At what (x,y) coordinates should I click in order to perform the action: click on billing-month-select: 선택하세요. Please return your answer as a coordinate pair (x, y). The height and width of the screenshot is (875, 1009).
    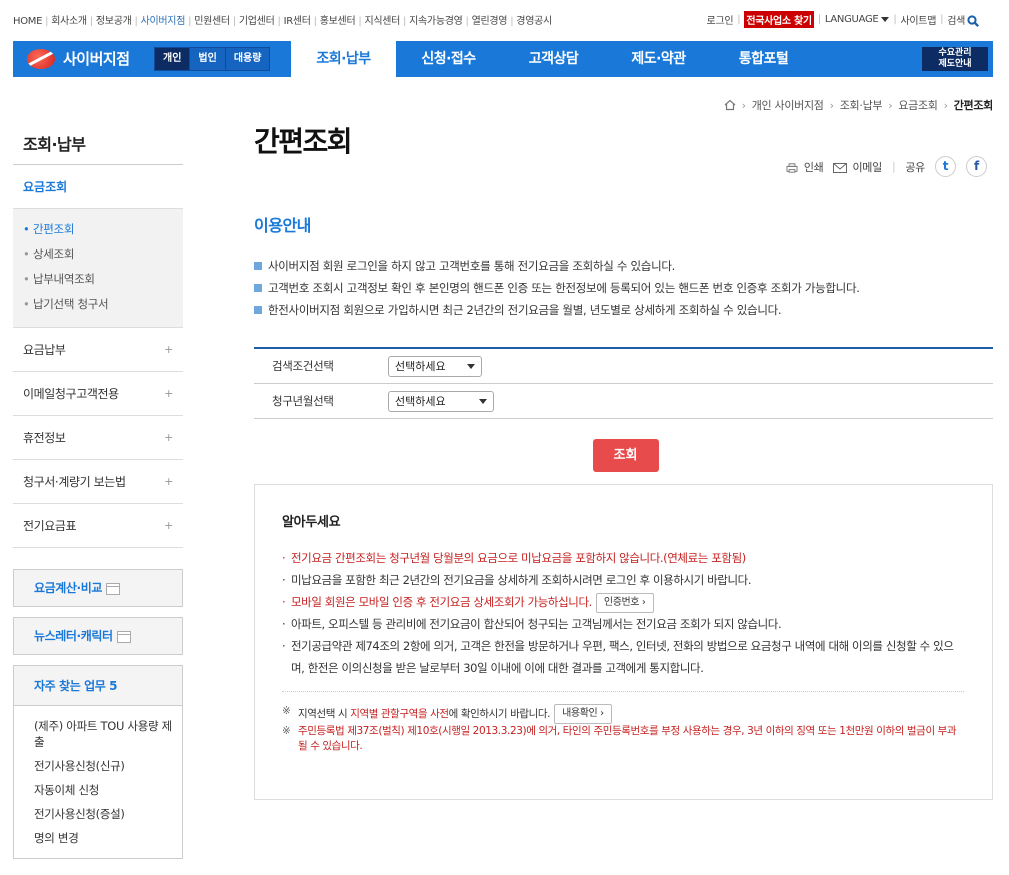
    Looking at the image, I should click on (441, 401).